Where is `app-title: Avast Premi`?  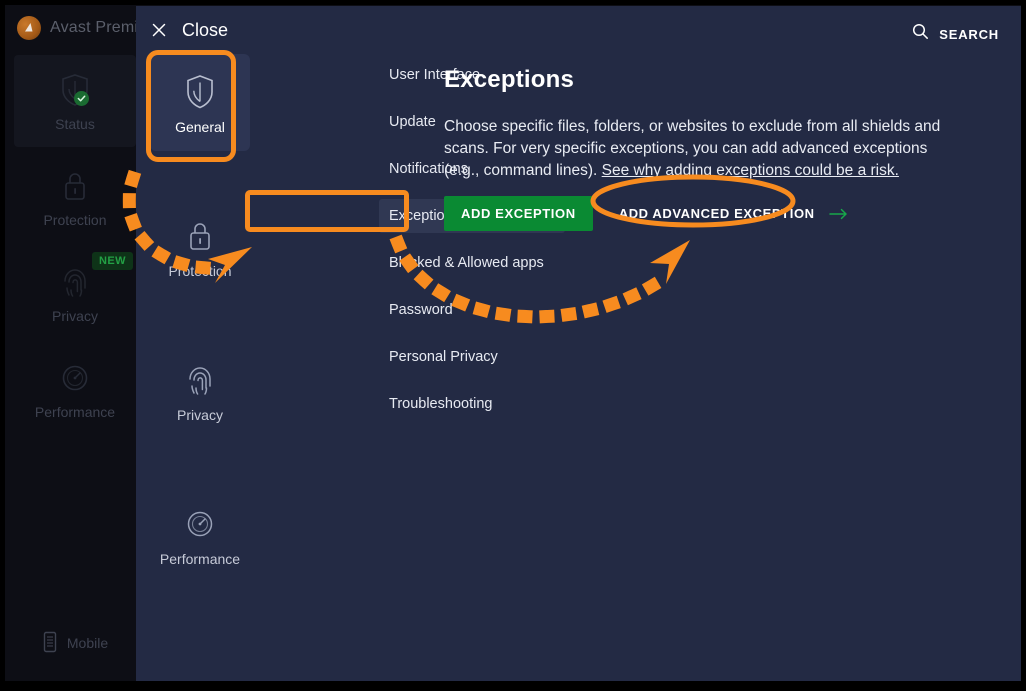 app-title: Avast Premi is located at coordinates (94, 27).